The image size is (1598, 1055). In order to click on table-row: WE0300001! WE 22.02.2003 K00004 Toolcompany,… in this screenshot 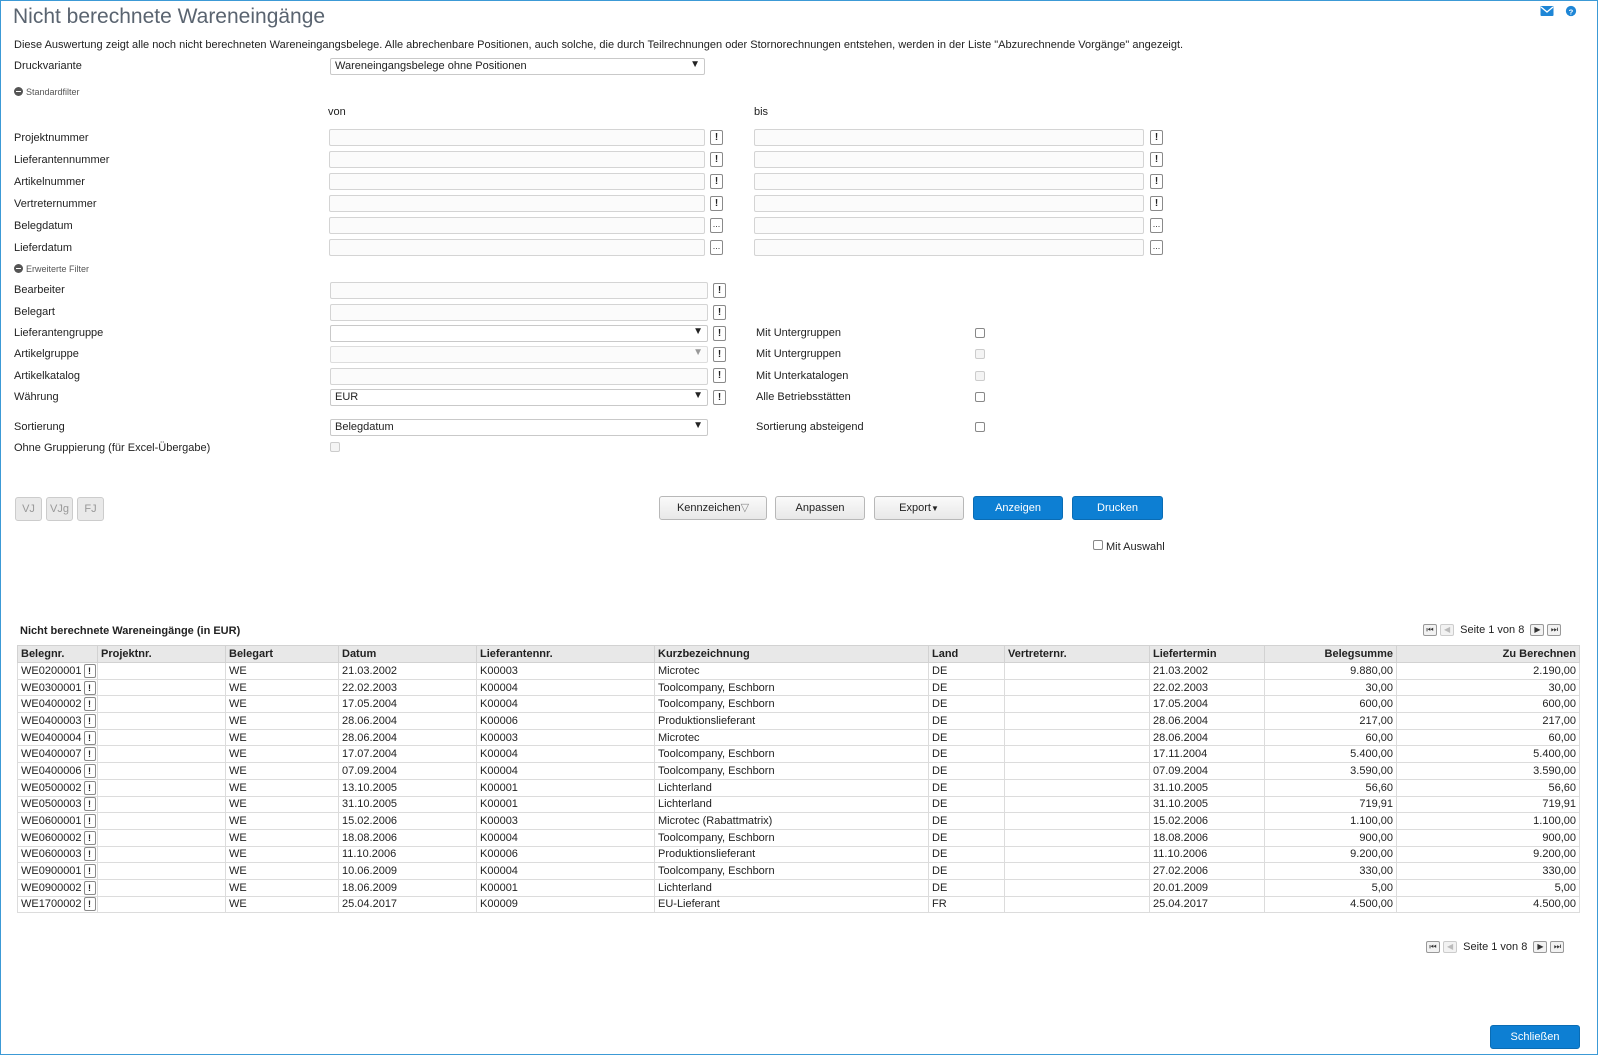, I will do `click(798, 687)`.